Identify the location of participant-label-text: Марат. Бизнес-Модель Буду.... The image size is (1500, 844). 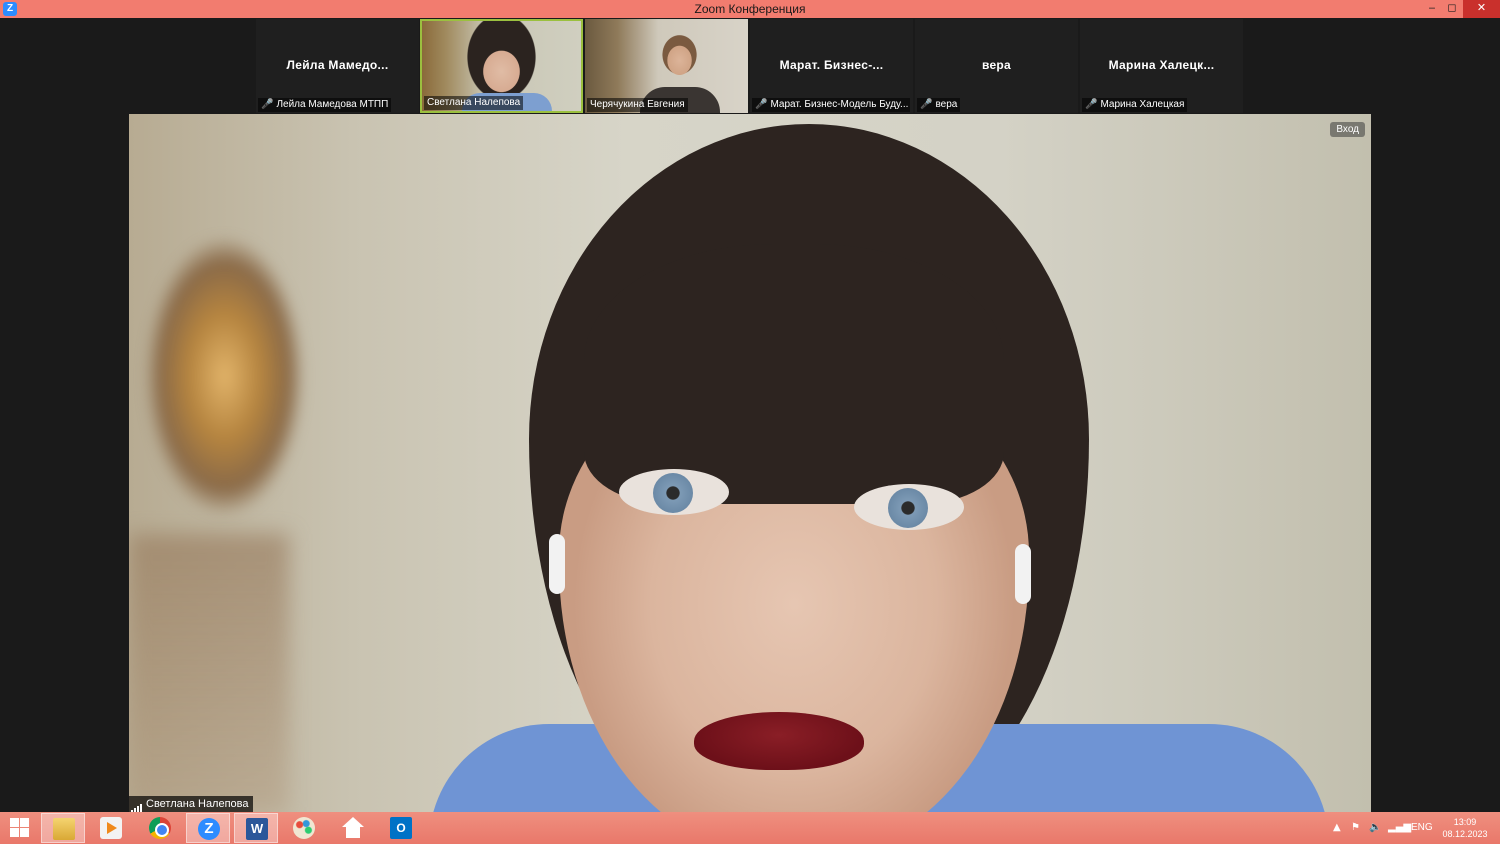
(839, 104).